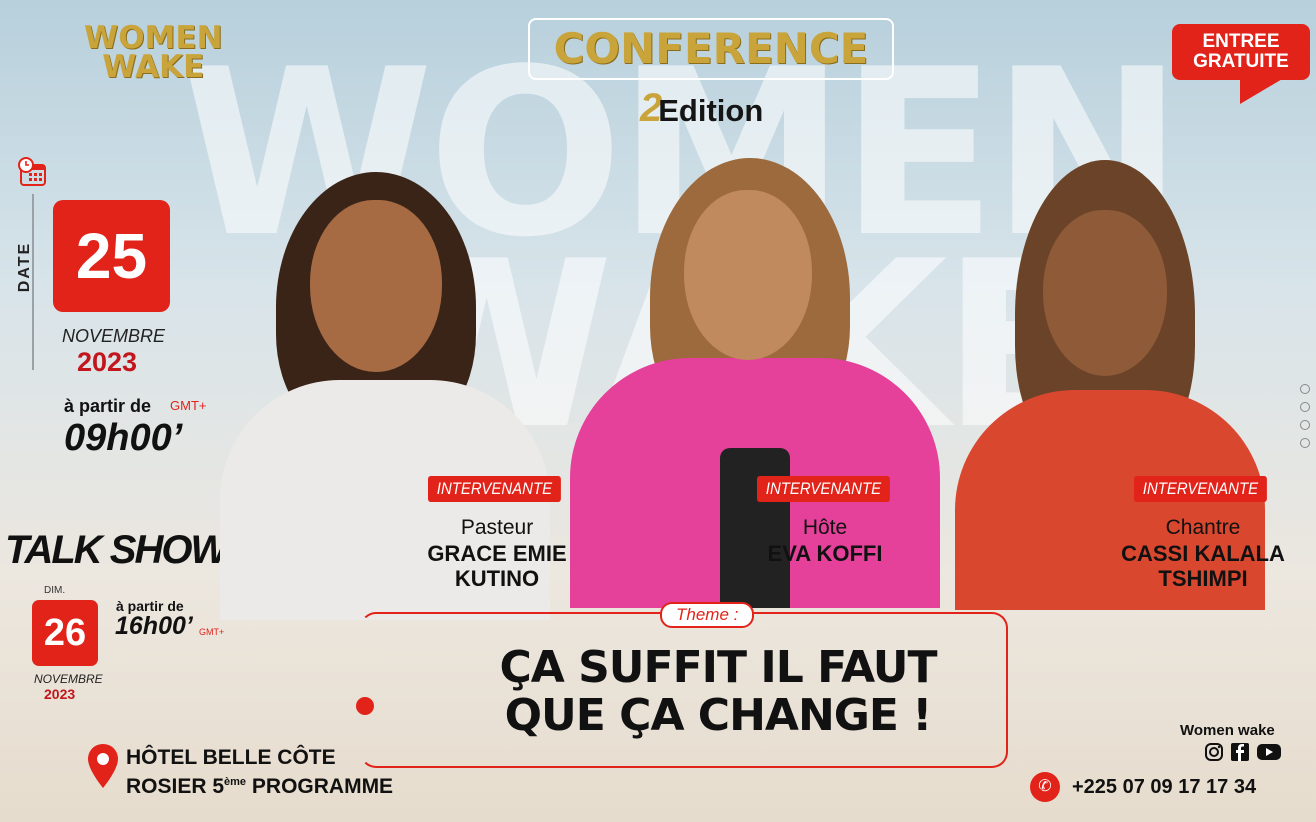  I want to click on speaker-3-name: CASSI KALALA TSHIMPI, so click(1203, 566).